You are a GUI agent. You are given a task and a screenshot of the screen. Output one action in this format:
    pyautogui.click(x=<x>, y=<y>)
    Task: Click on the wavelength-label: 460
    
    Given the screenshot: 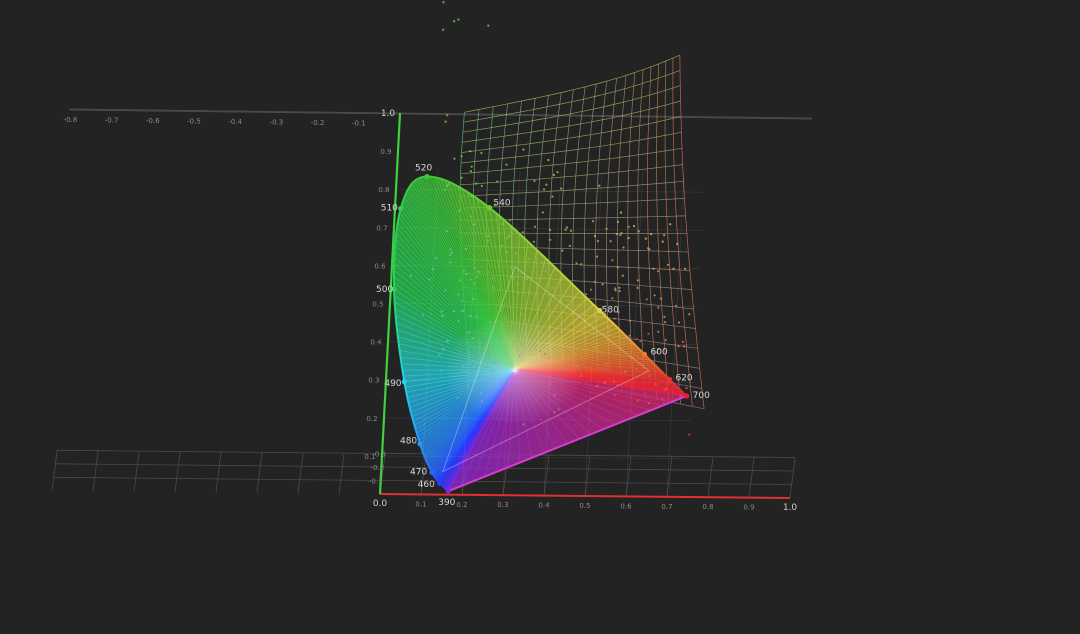 What is the action you would take?
    pyautogui.click(x=426, y=485)
    